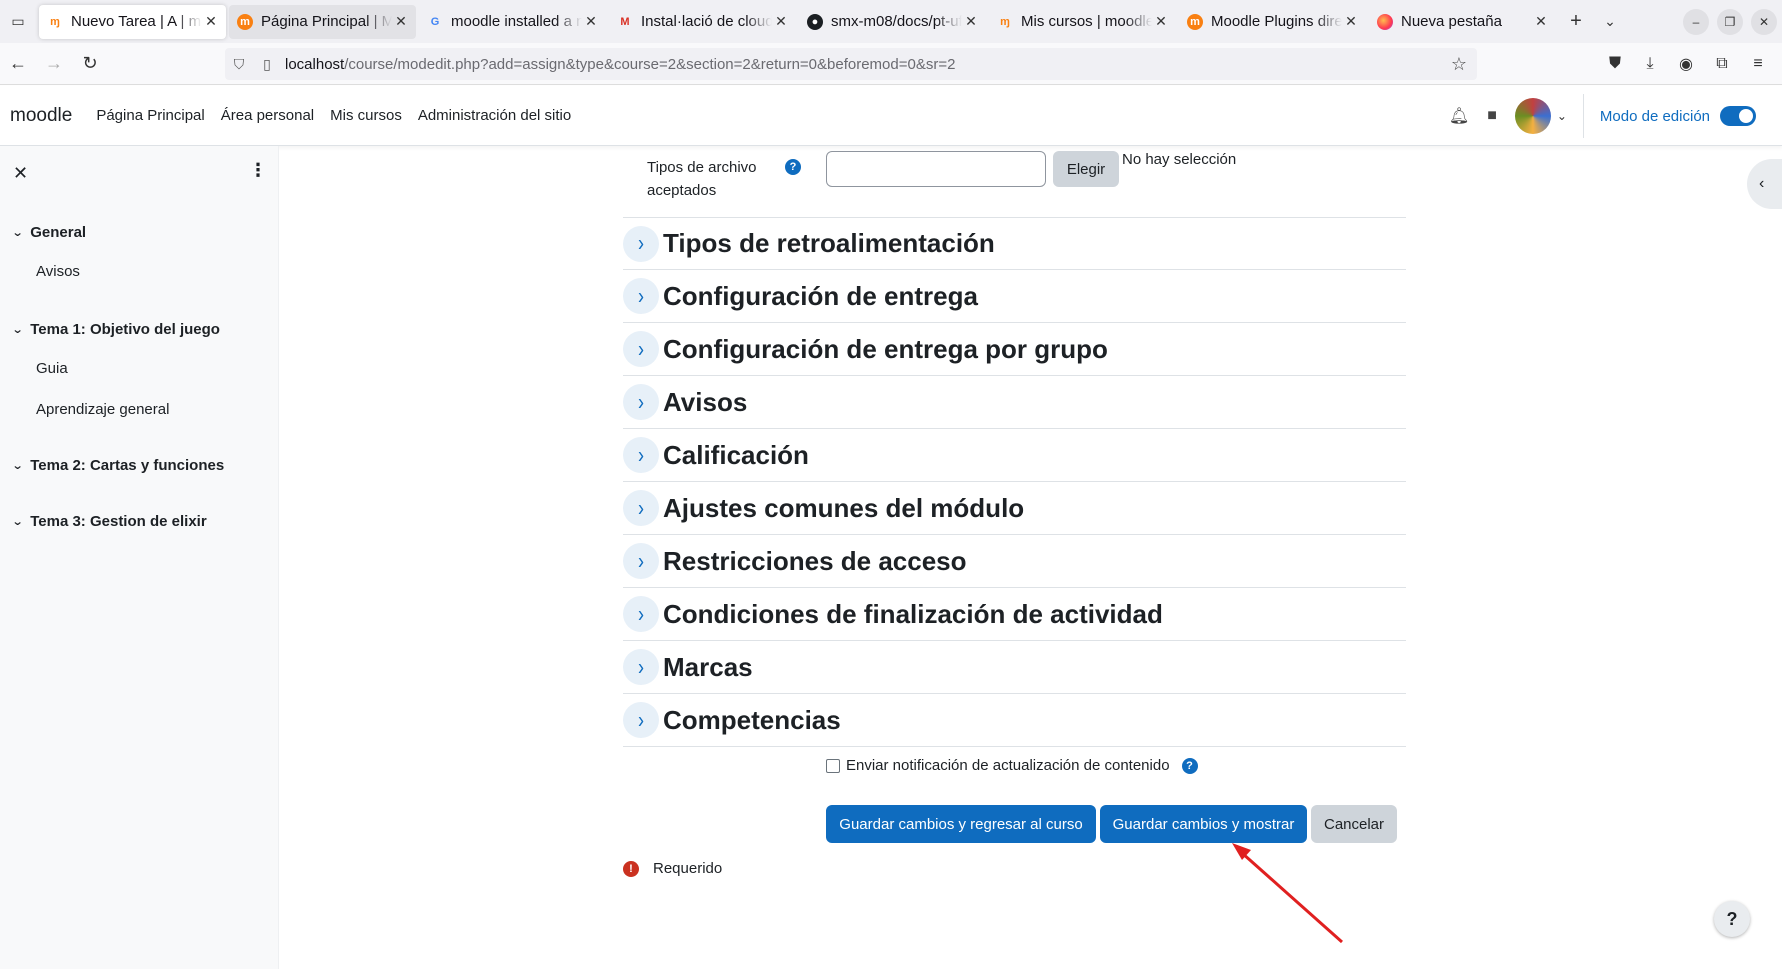 The image size is (1782, 969). I want to click on extensions-icon: ⧉, so click(1722, 64).